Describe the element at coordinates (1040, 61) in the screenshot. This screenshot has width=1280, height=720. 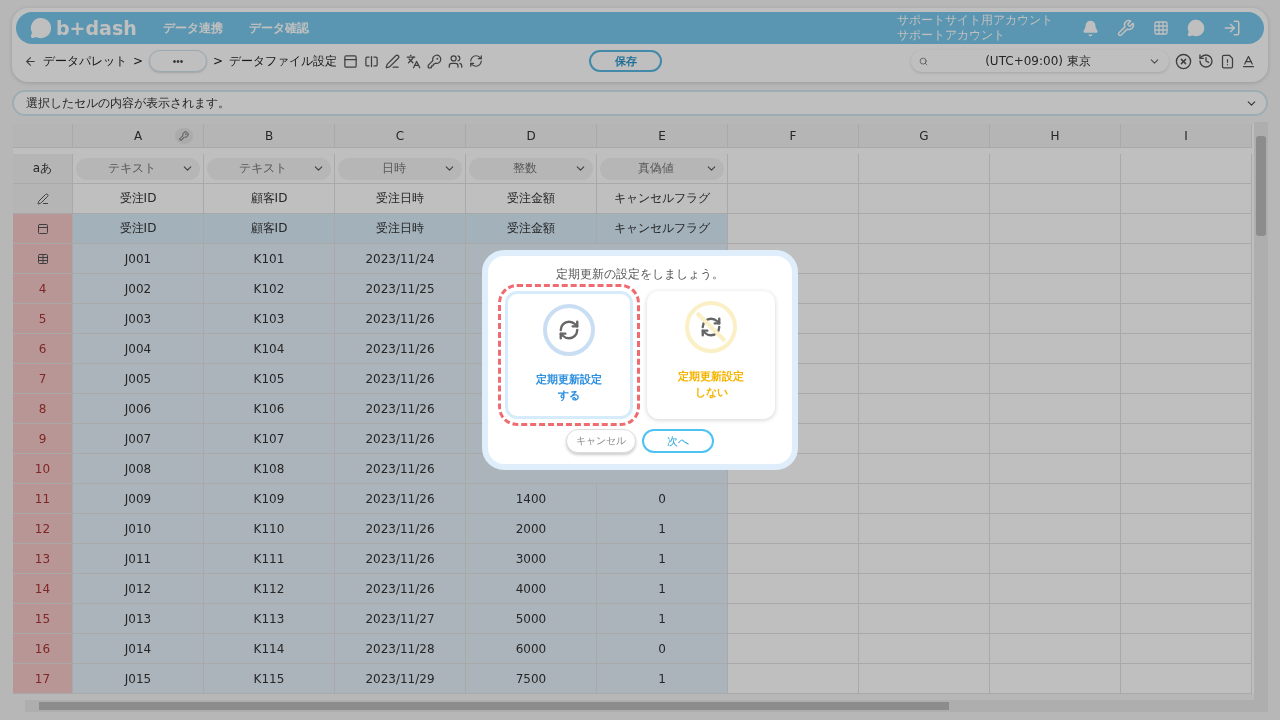
I see `timezone-select: (UTC+09:00) 東京` at that location.